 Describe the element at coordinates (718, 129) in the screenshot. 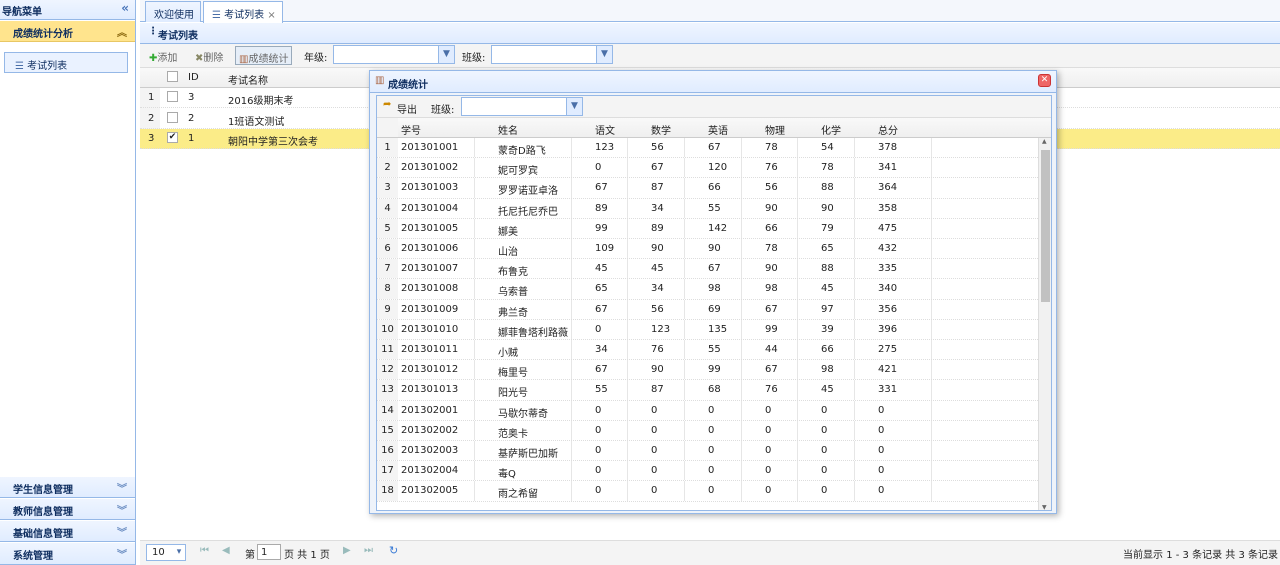

I see `column-header-english: 英语` at that location.